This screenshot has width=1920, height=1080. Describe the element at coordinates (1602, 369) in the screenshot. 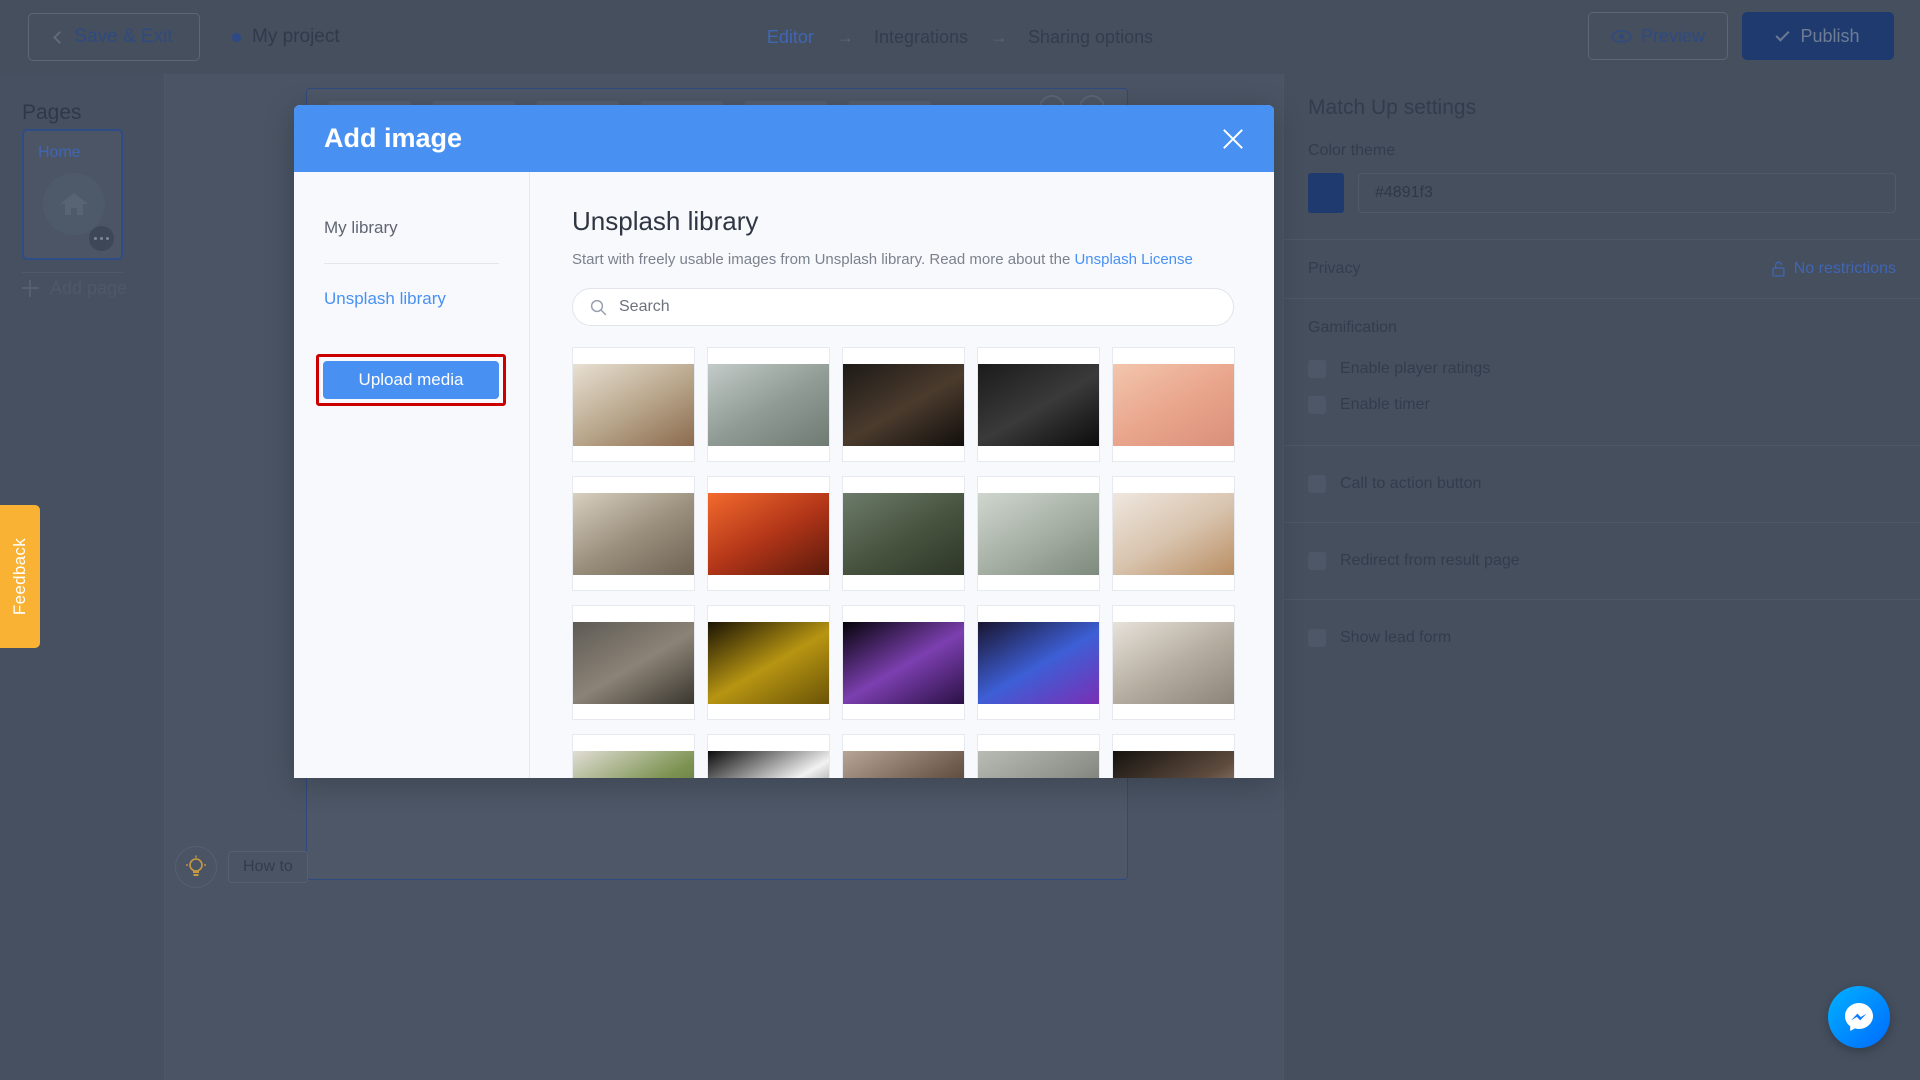

I see `enable-player-ratings-row: Enable player ratings` at that location.